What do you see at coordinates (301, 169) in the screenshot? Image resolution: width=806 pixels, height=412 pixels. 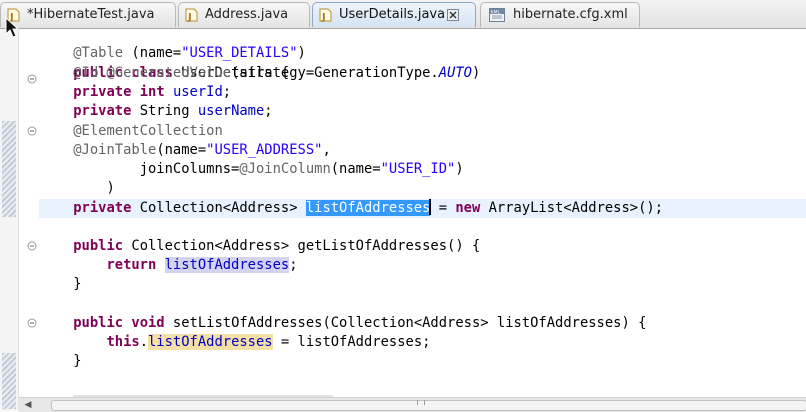 I see `code-line: joinColumns=@JoinColumn(name="USER_ID")` at bounding box center [301, 169].